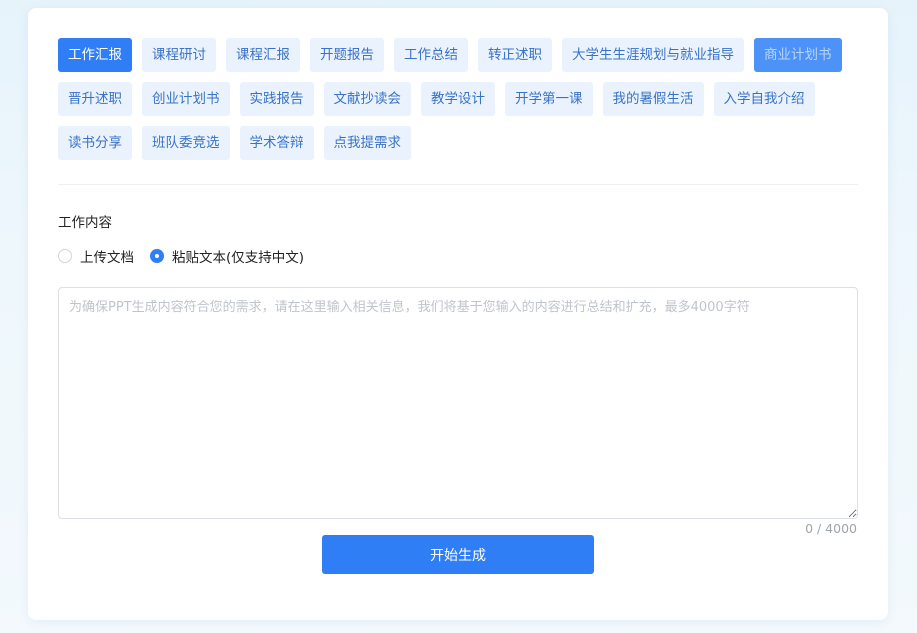 This screenshot has width=917, height=633. Describe the element at coordinates (276, 143) in the screenshot. I see `tag-academic-defense: 学术答辩` at that location.